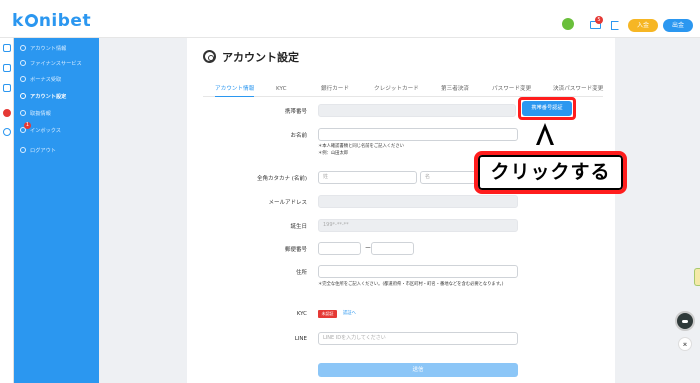  What do you see at coordinates (281, 179) in the screenshot?
I see `kana-label: 全角カタカナ (名前)` at bounding box center [281, 179].